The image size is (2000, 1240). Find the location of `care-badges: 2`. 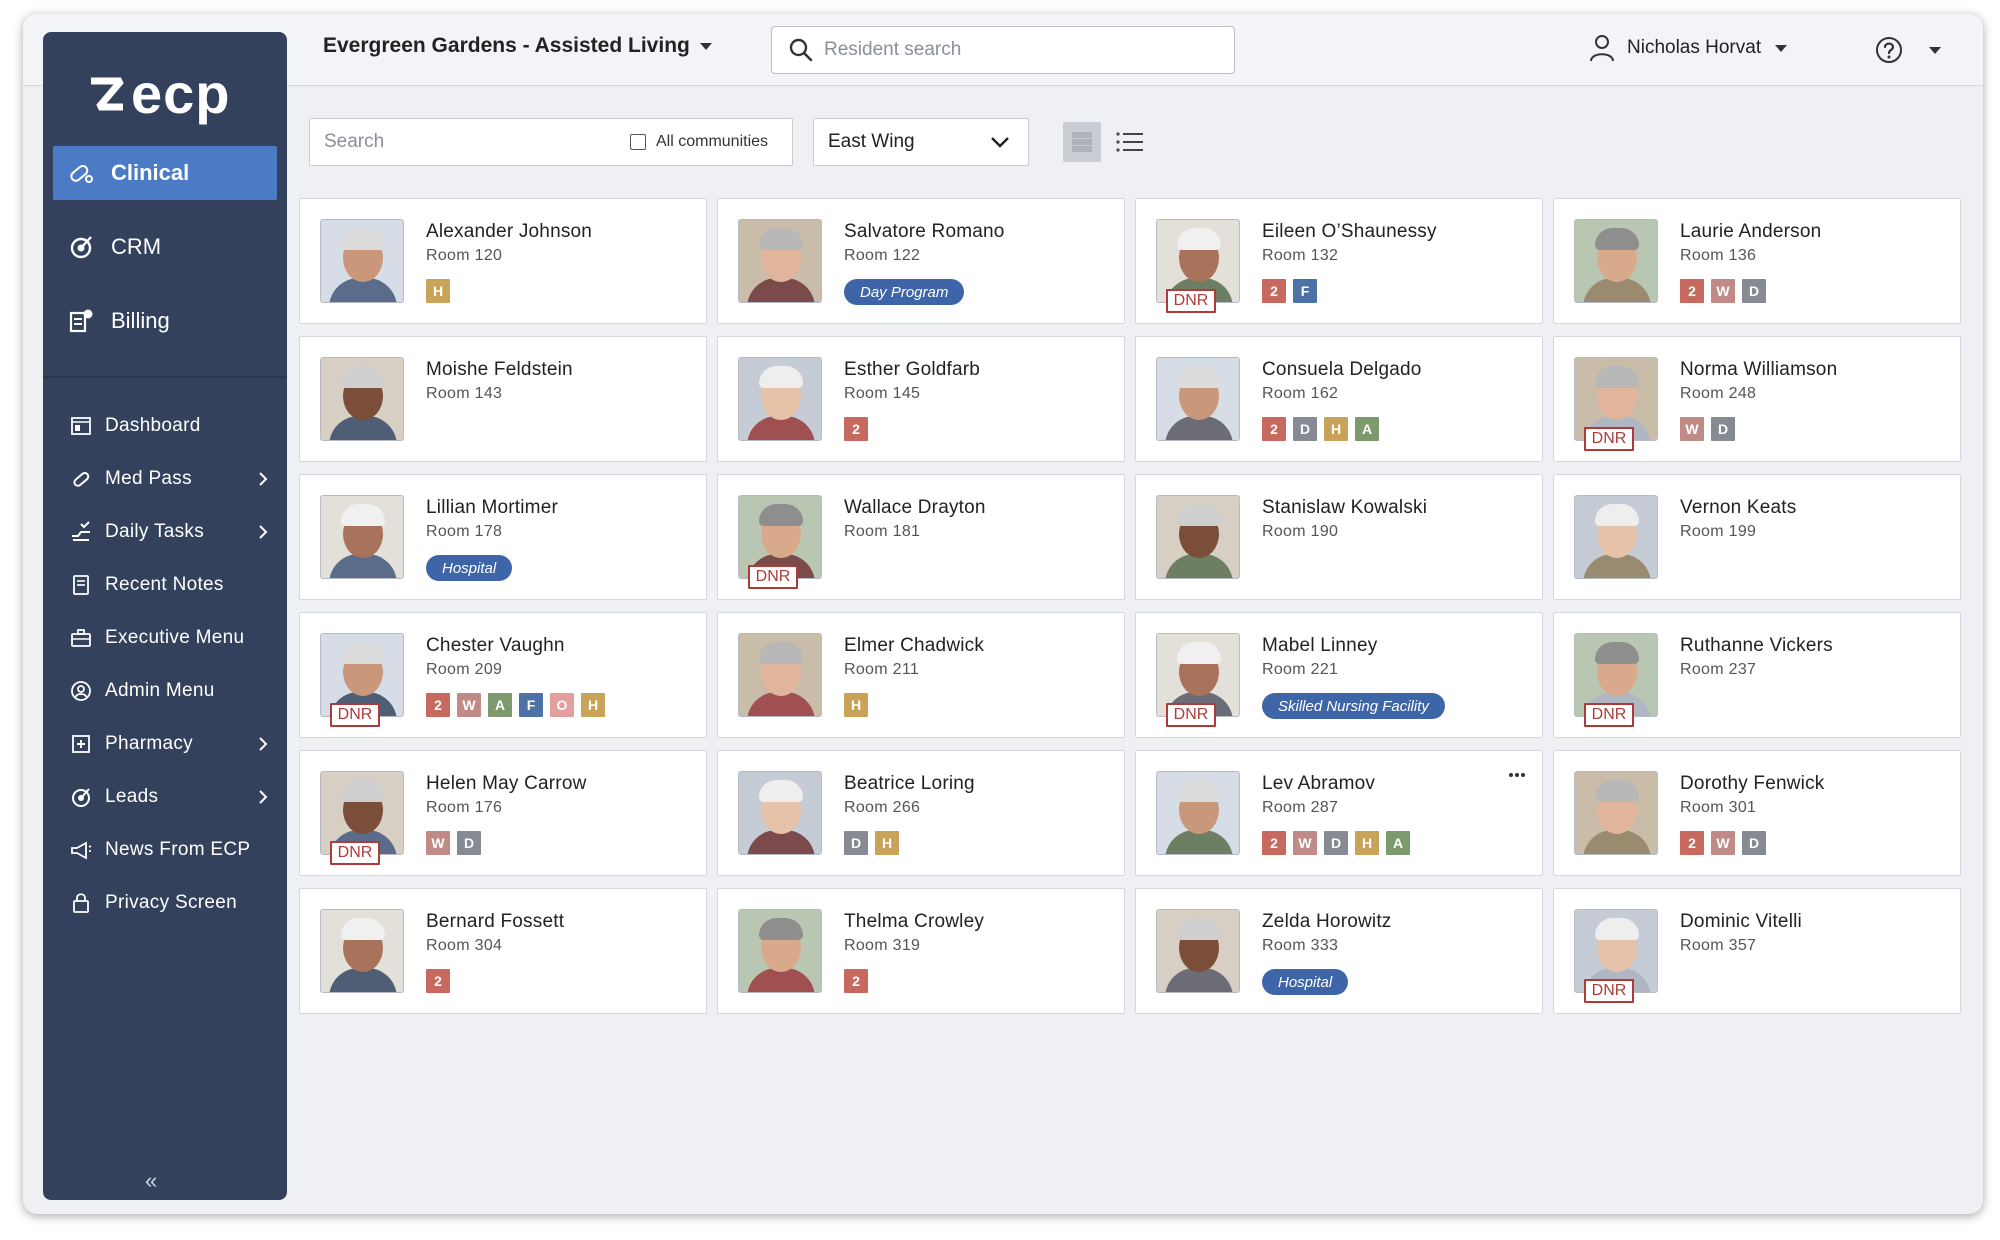

care-badges: 2 is located at coordinates (859, 429).